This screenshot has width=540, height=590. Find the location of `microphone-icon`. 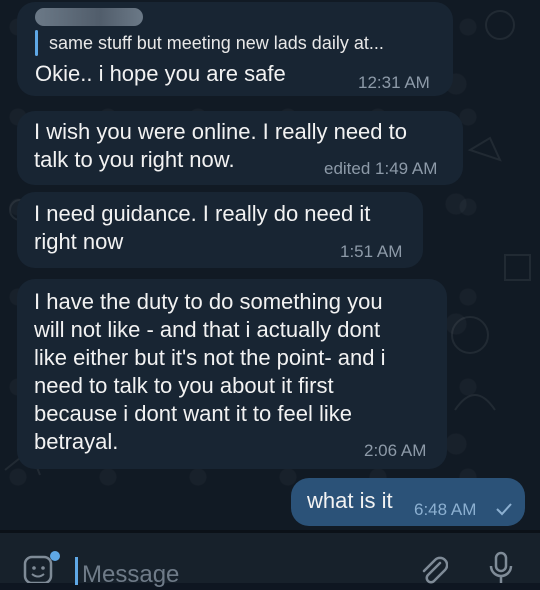

microphone-icon is located at coordinates (501, 570).